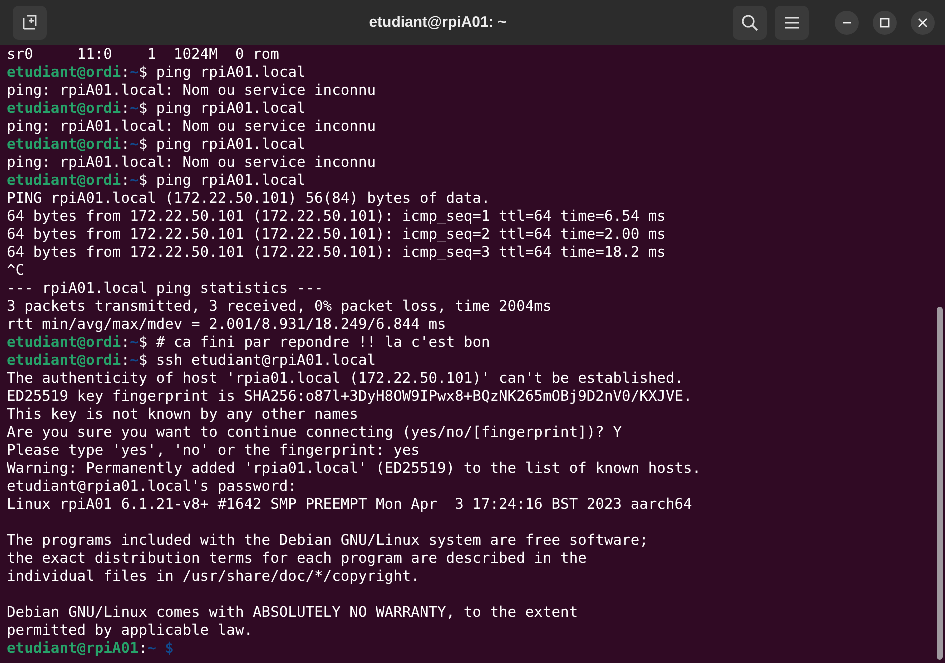 This screenshot has height=663, width=945. I want to click on terminal-output-line: Please type 'yes', 'no' or the fingerprint: yes, so click(213, 450).